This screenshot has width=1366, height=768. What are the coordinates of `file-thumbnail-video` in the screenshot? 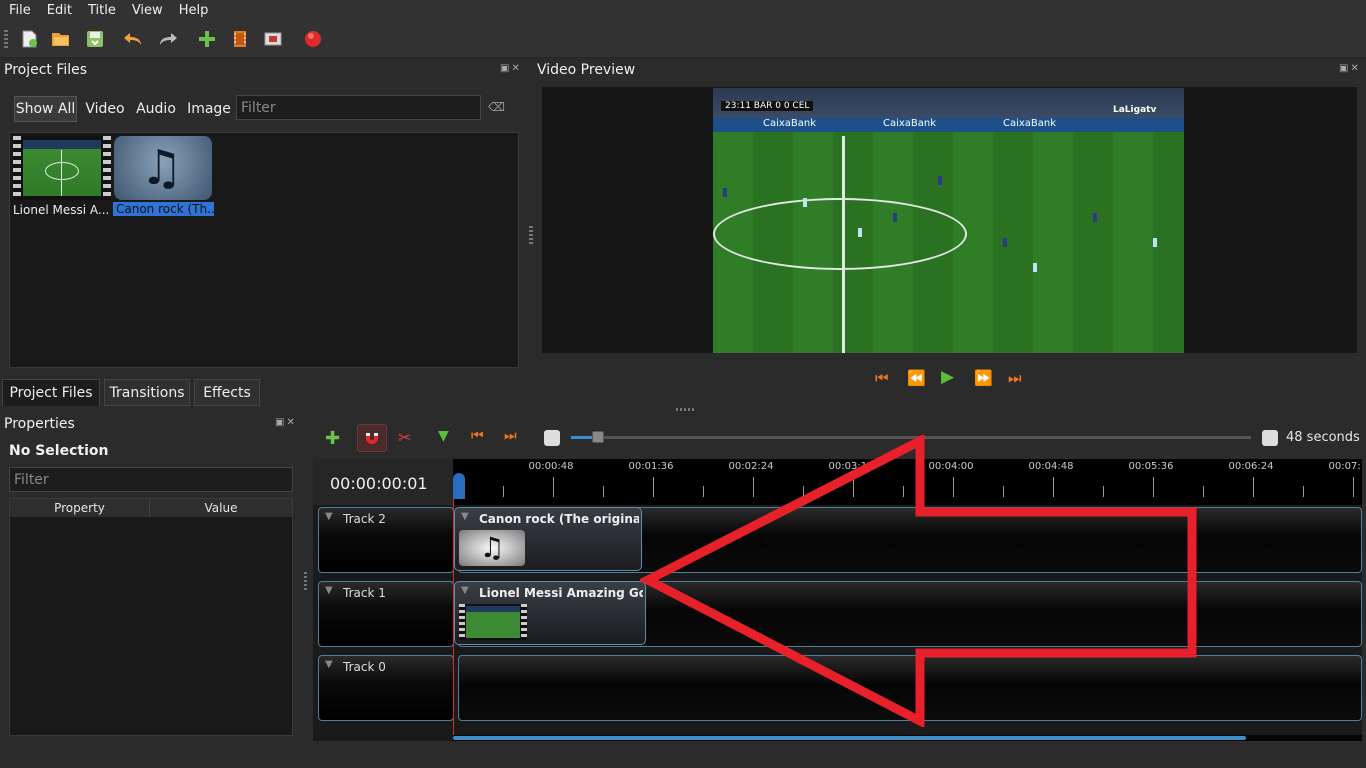 It's located at (62, 168).